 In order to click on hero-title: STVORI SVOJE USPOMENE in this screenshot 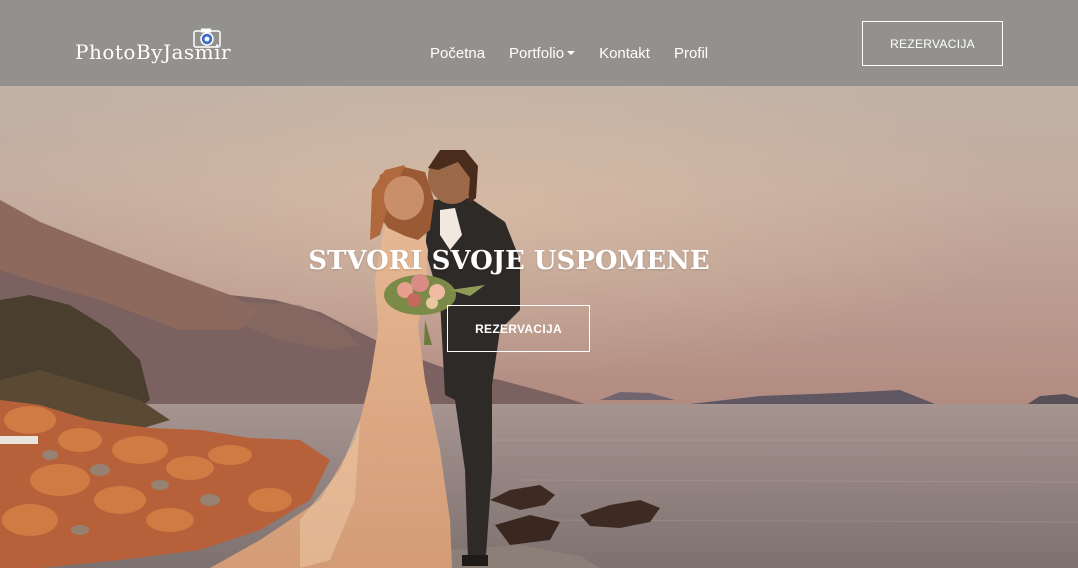, I will do `click(509, 261)`.